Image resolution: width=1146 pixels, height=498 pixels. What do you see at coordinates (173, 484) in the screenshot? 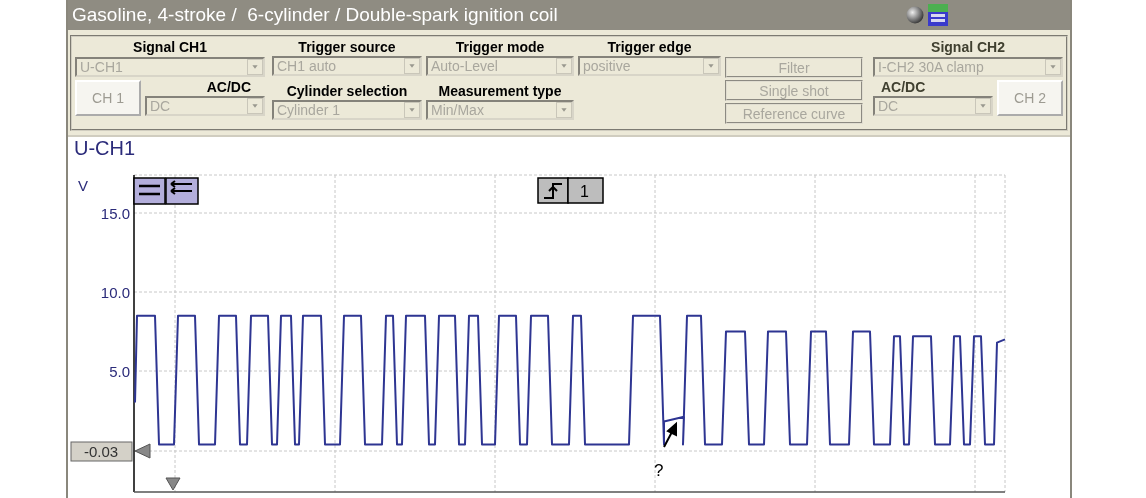
I see `trigger-pointer-icon` at bounding box center [173, 484].